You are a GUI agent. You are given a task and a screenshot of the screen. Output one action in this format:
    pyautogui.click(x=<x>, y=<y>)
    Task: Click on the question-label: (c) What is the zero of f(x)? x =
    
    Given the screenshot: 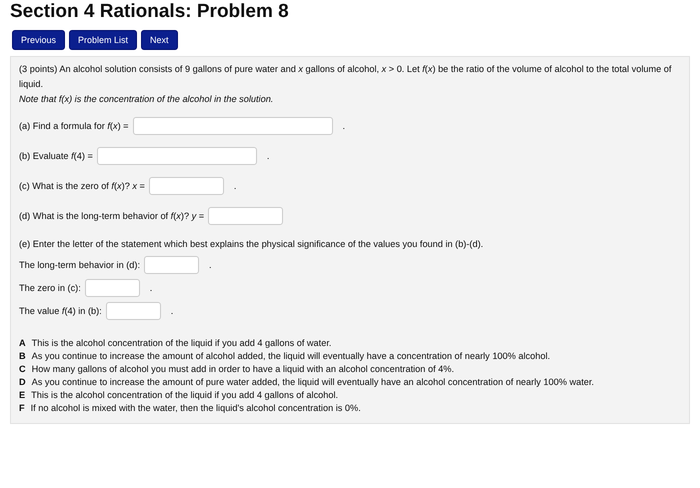 What is the action you would take?
    pyautogui.click(x=82, y=186)
    